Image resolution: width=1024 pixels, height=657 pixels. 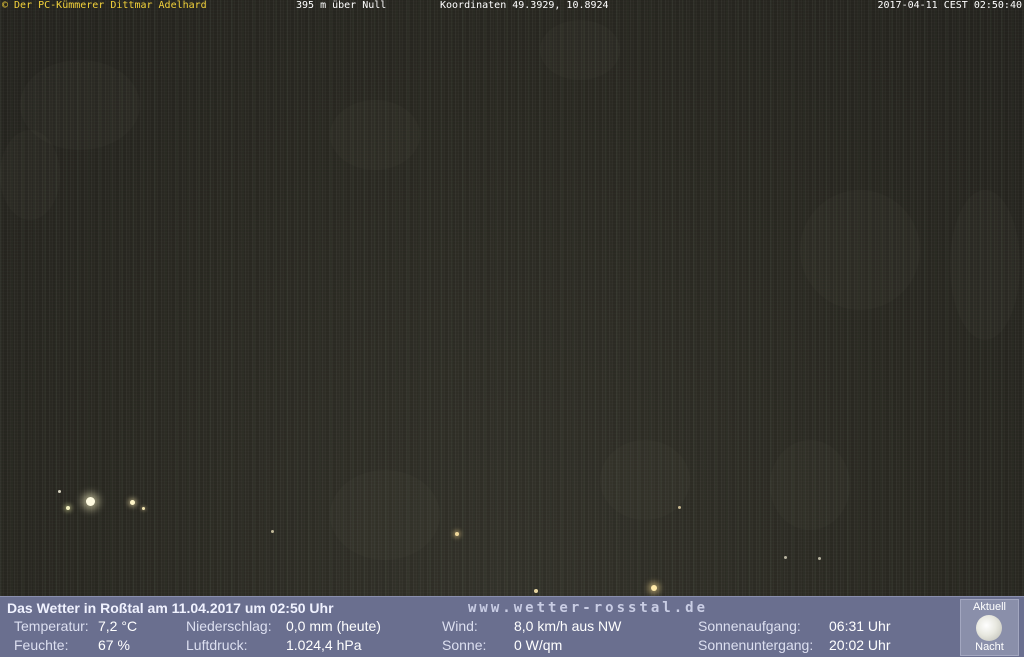 I want to click on wind-value: 8,0 km/h aus NW, so click(x=568, y=626).